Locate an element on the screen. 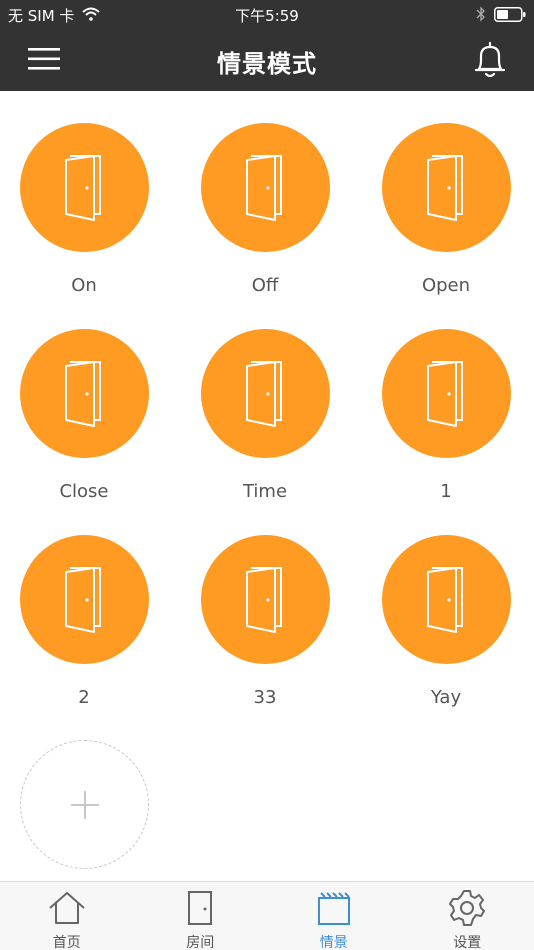 This screenshot has width=534, height=950. status-right is located at coordinates (501, 16).